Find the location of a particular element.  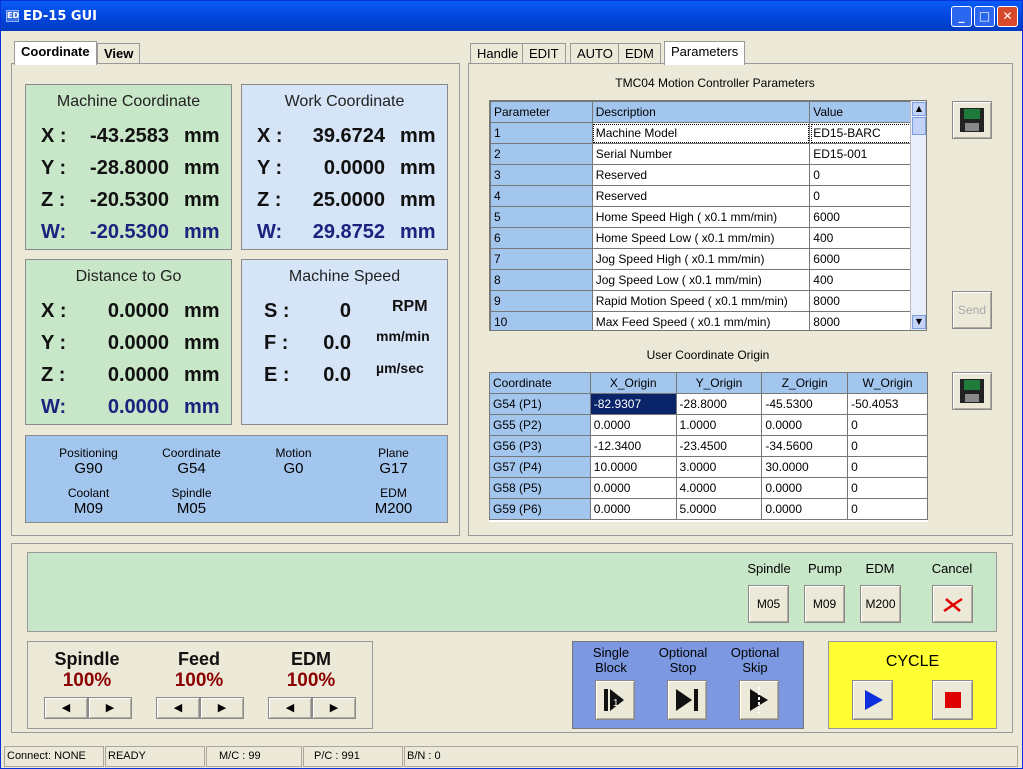

params-row: 5 Home Speed High ( x0.1 mm/min) 6000 is located at coordinates (701, 217).